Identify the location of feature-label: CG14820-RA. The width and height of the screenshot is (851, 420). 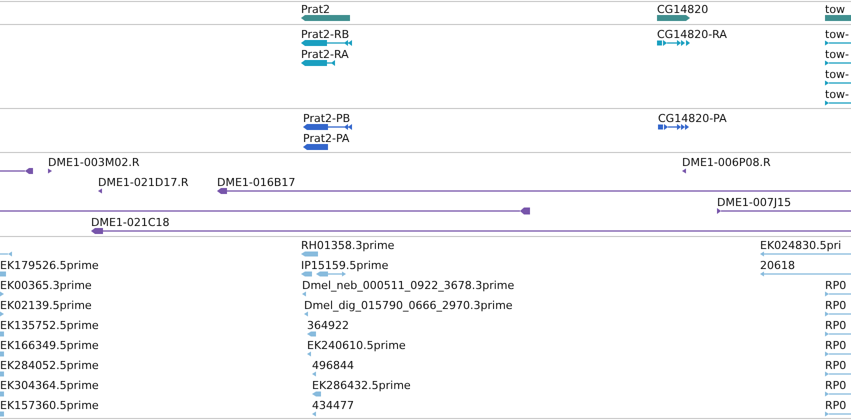
(692, 34).